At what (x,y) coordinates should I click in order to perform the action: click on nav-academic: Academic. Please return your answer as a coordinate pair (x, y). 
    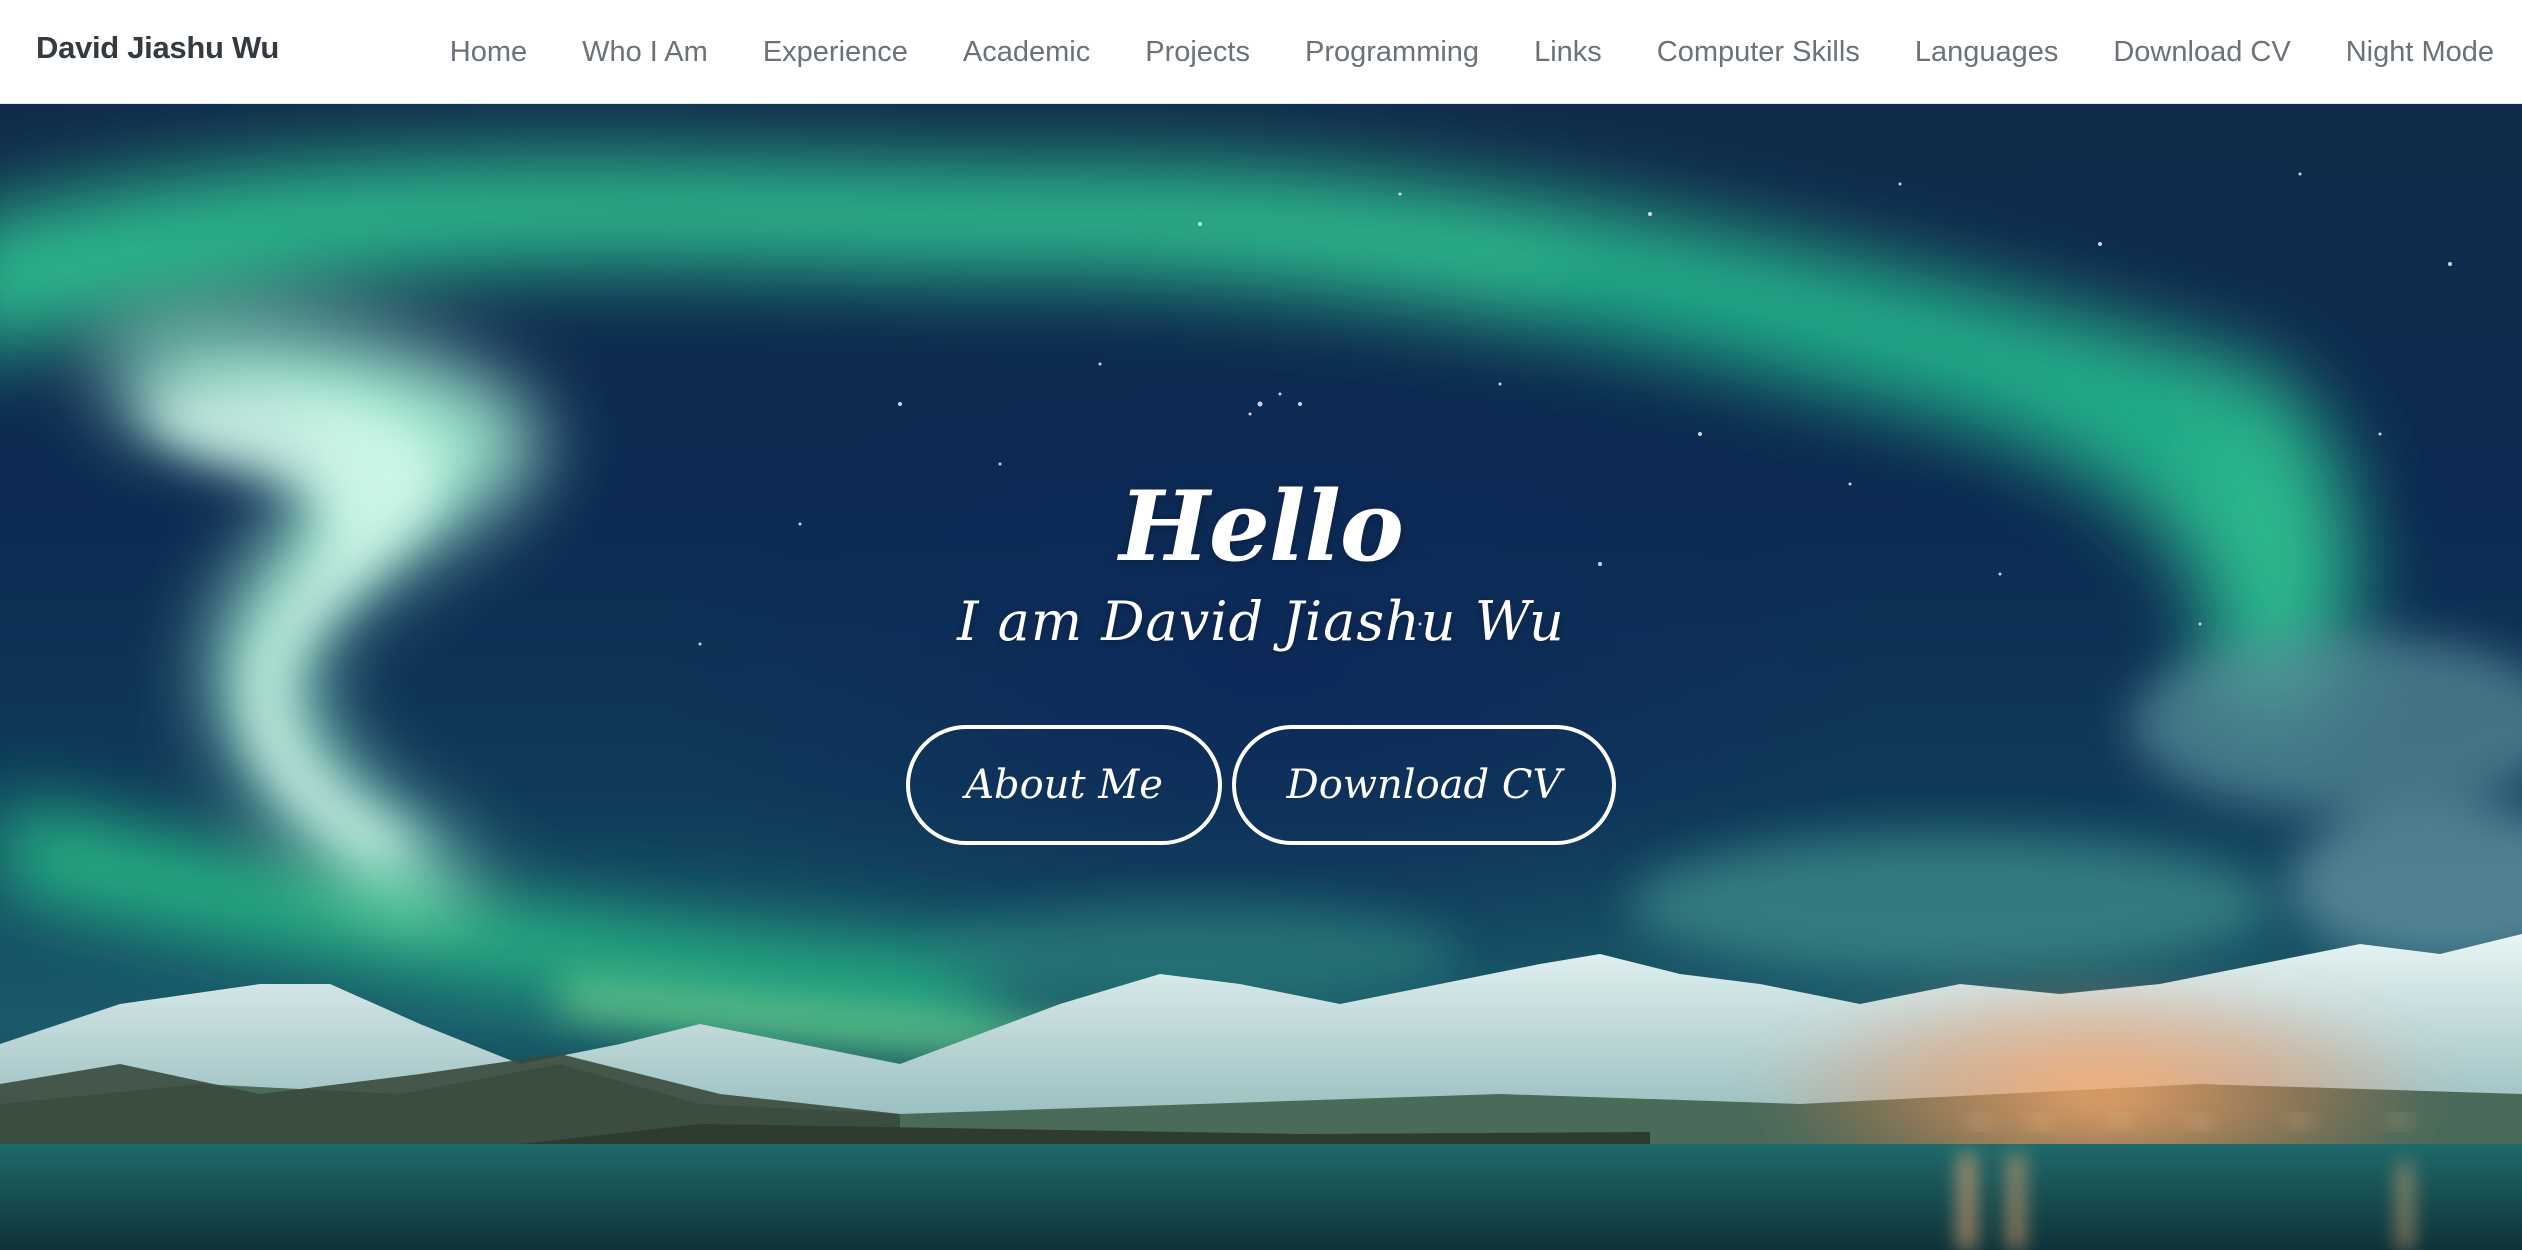
    Looking at the image, I should click on (1026, 52).